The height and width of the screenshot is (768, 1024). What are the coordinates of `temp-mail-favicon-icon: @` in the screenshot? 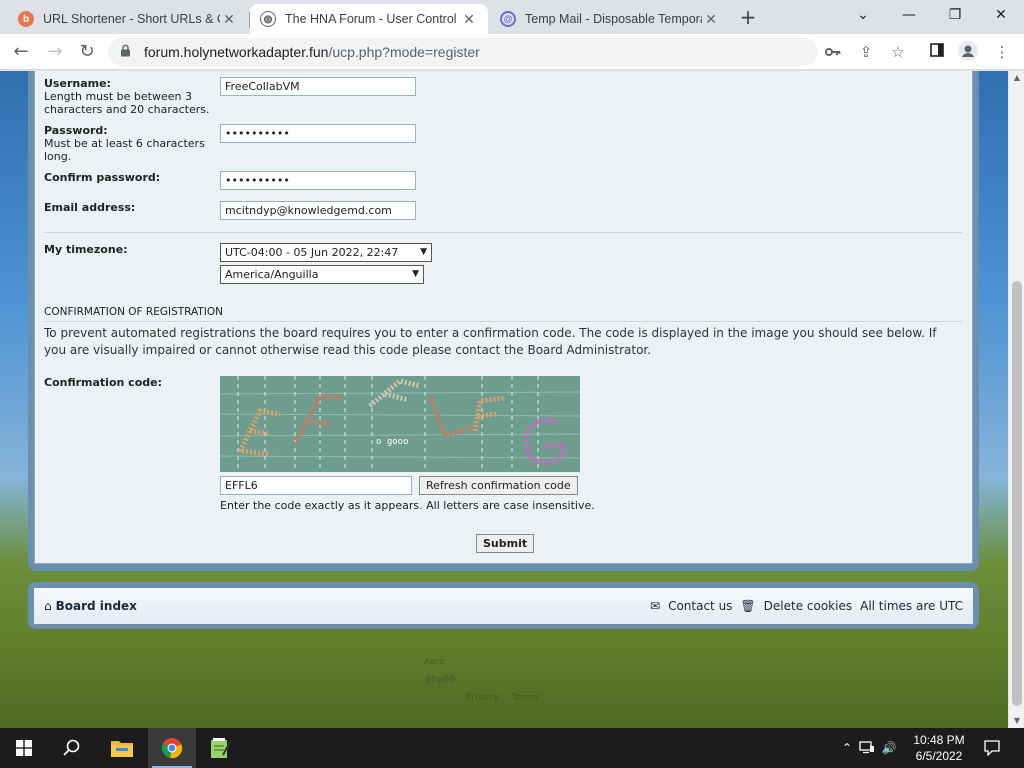 It's located at (508, 19).